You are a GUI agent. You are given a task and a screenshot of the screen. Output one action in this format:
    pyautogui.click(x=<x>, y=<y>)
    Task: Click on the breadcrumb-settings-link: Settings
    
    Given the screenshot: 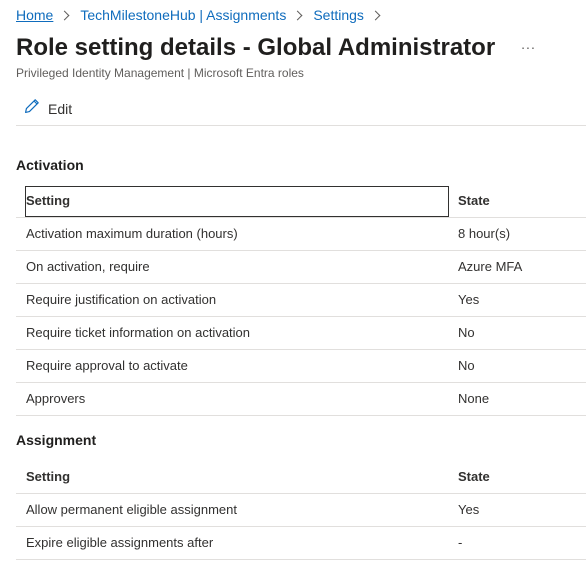 What is the action you would take?
    pyautogui.click(x=338, y=15)
    